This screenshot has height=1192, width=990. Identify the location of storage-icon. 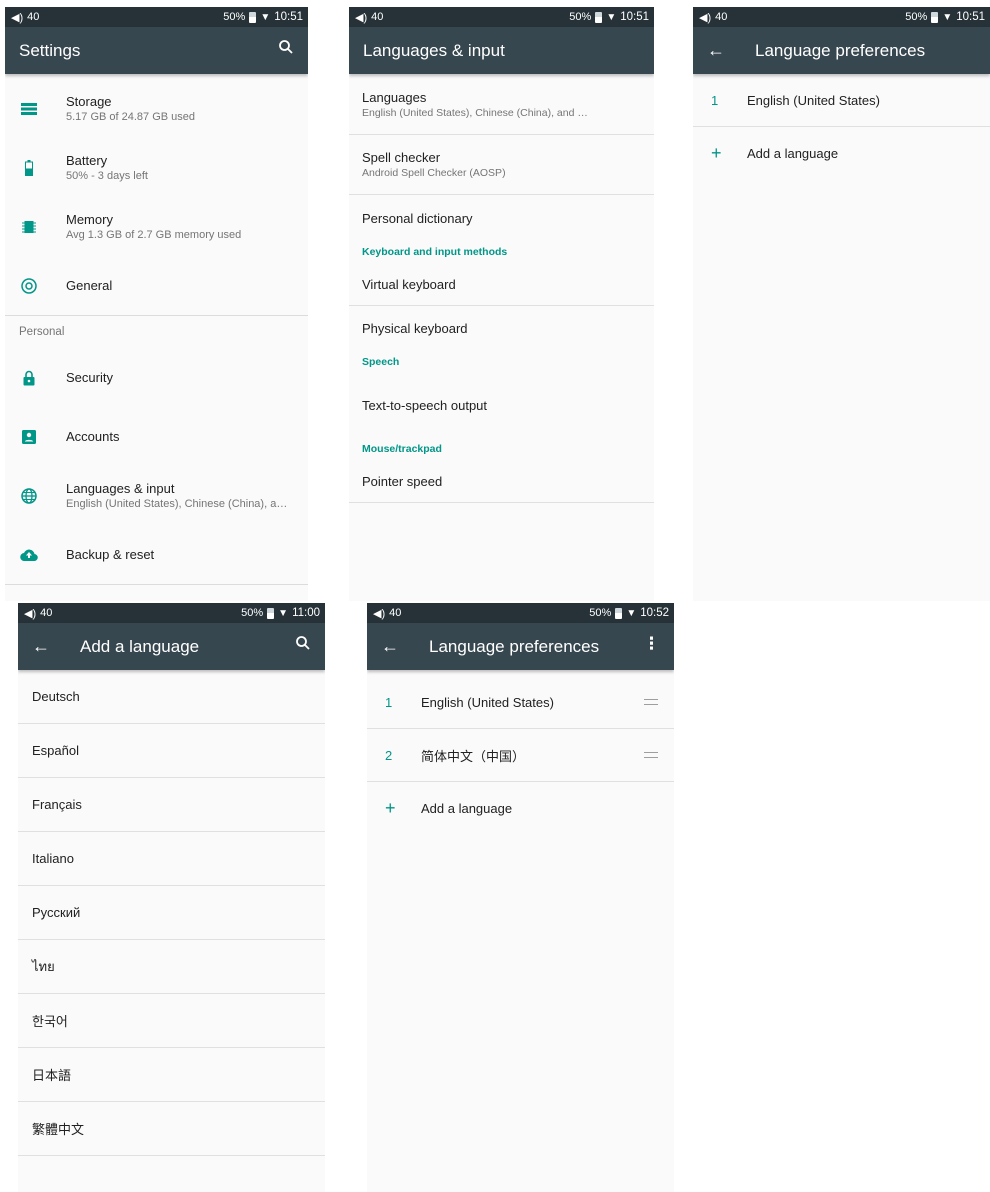
(29, 109).